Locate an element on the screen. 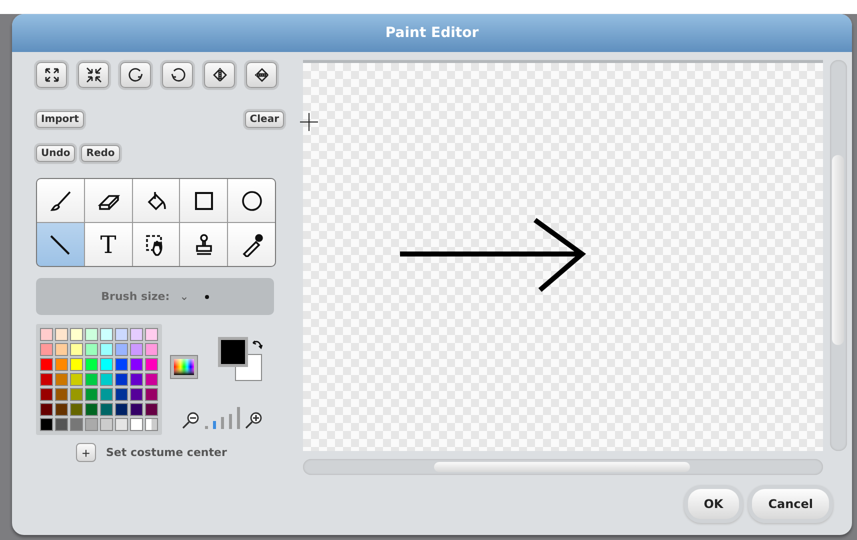  rotate-right-icon is located at coordinates (177, 75).